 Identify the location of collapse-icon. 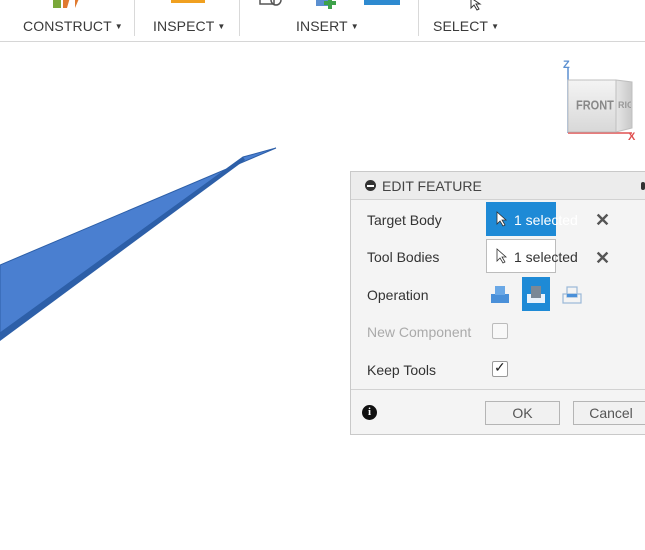
(370, 185).